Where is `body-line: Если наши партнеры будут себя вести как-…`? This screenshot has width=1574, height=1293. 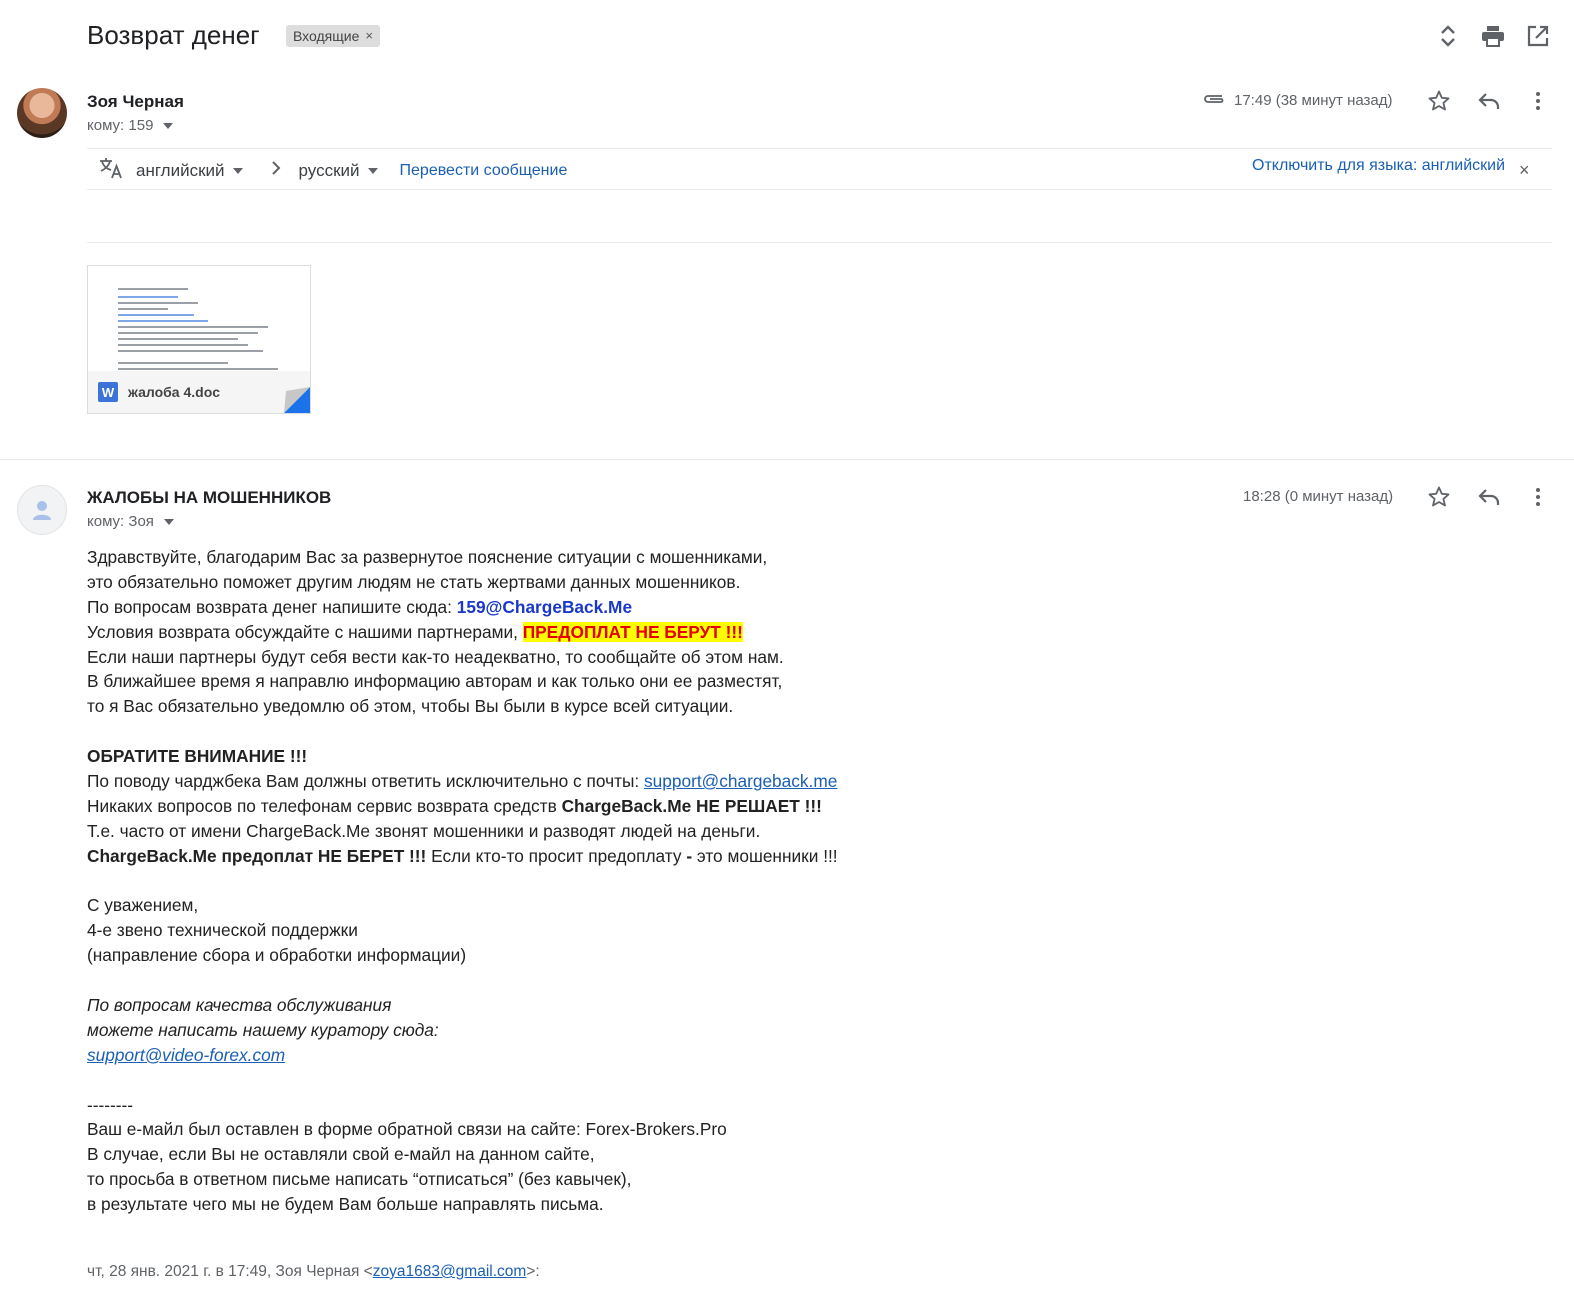 body-line: Если наши партнеры будут себя вести как-… is located at coordinates (435, 656).